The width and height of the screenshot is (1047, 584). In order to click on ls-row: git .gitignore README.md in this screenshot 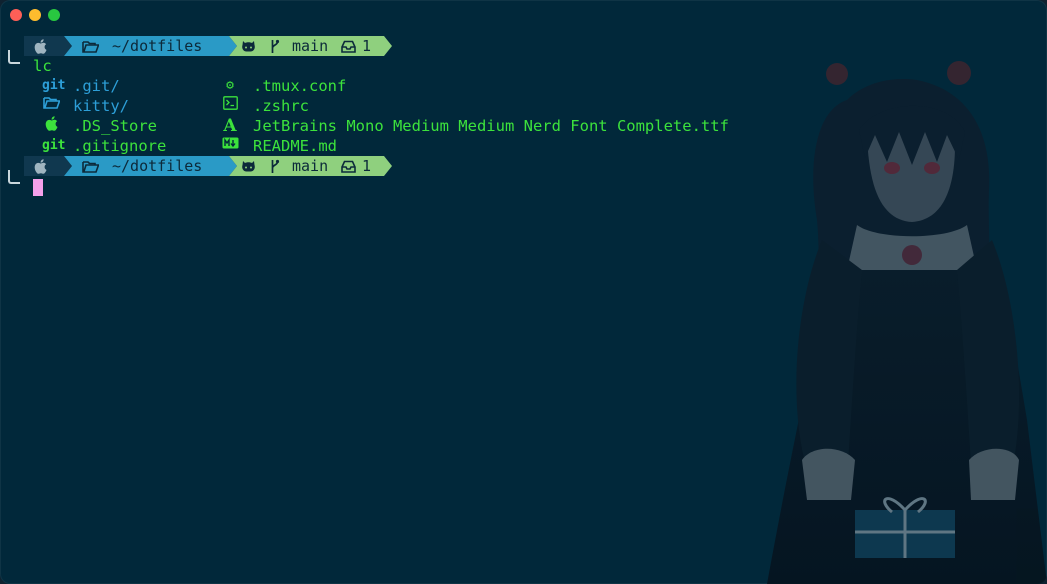, I will do `click(523, 146)`.